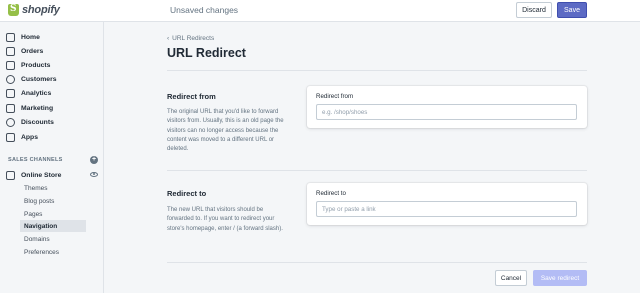 Image resolution: width=640 pixels, height=293 pixels. Describe the element at coordinates (10, 122) in the screenshot. I see `discounts-icon` at that location.